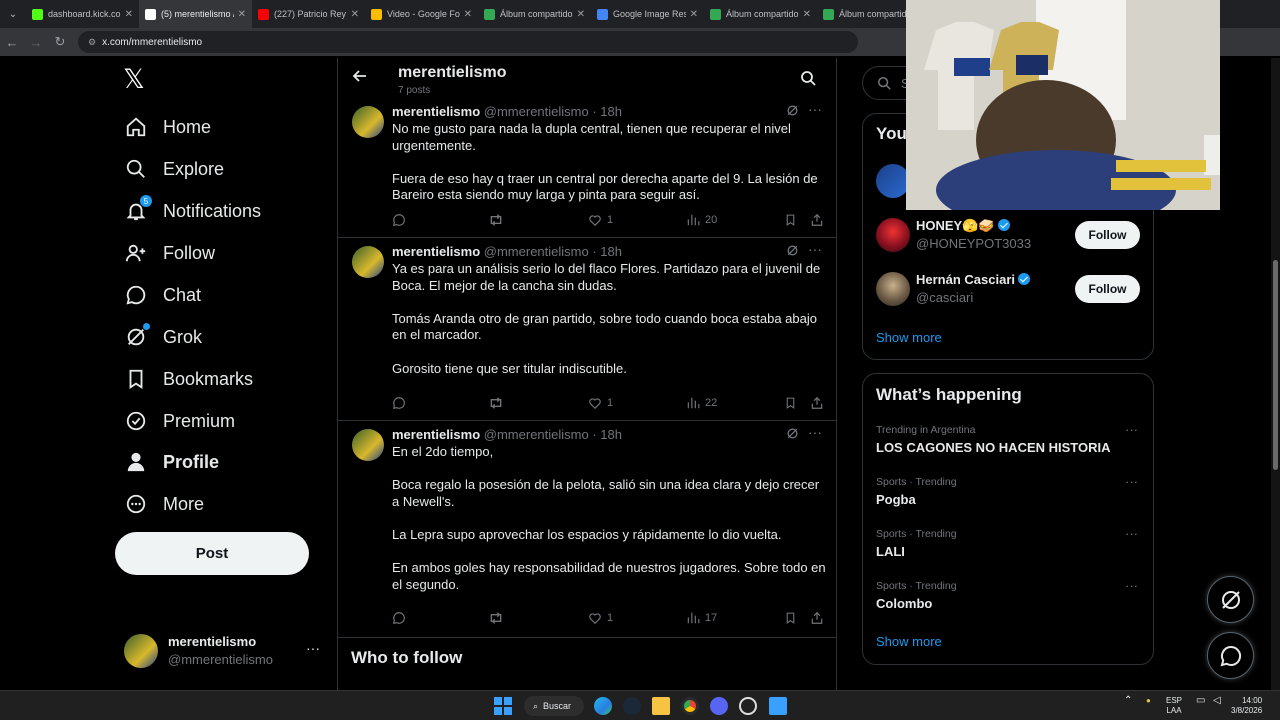  I want to click on forward-icon: →, so click(36, 42).